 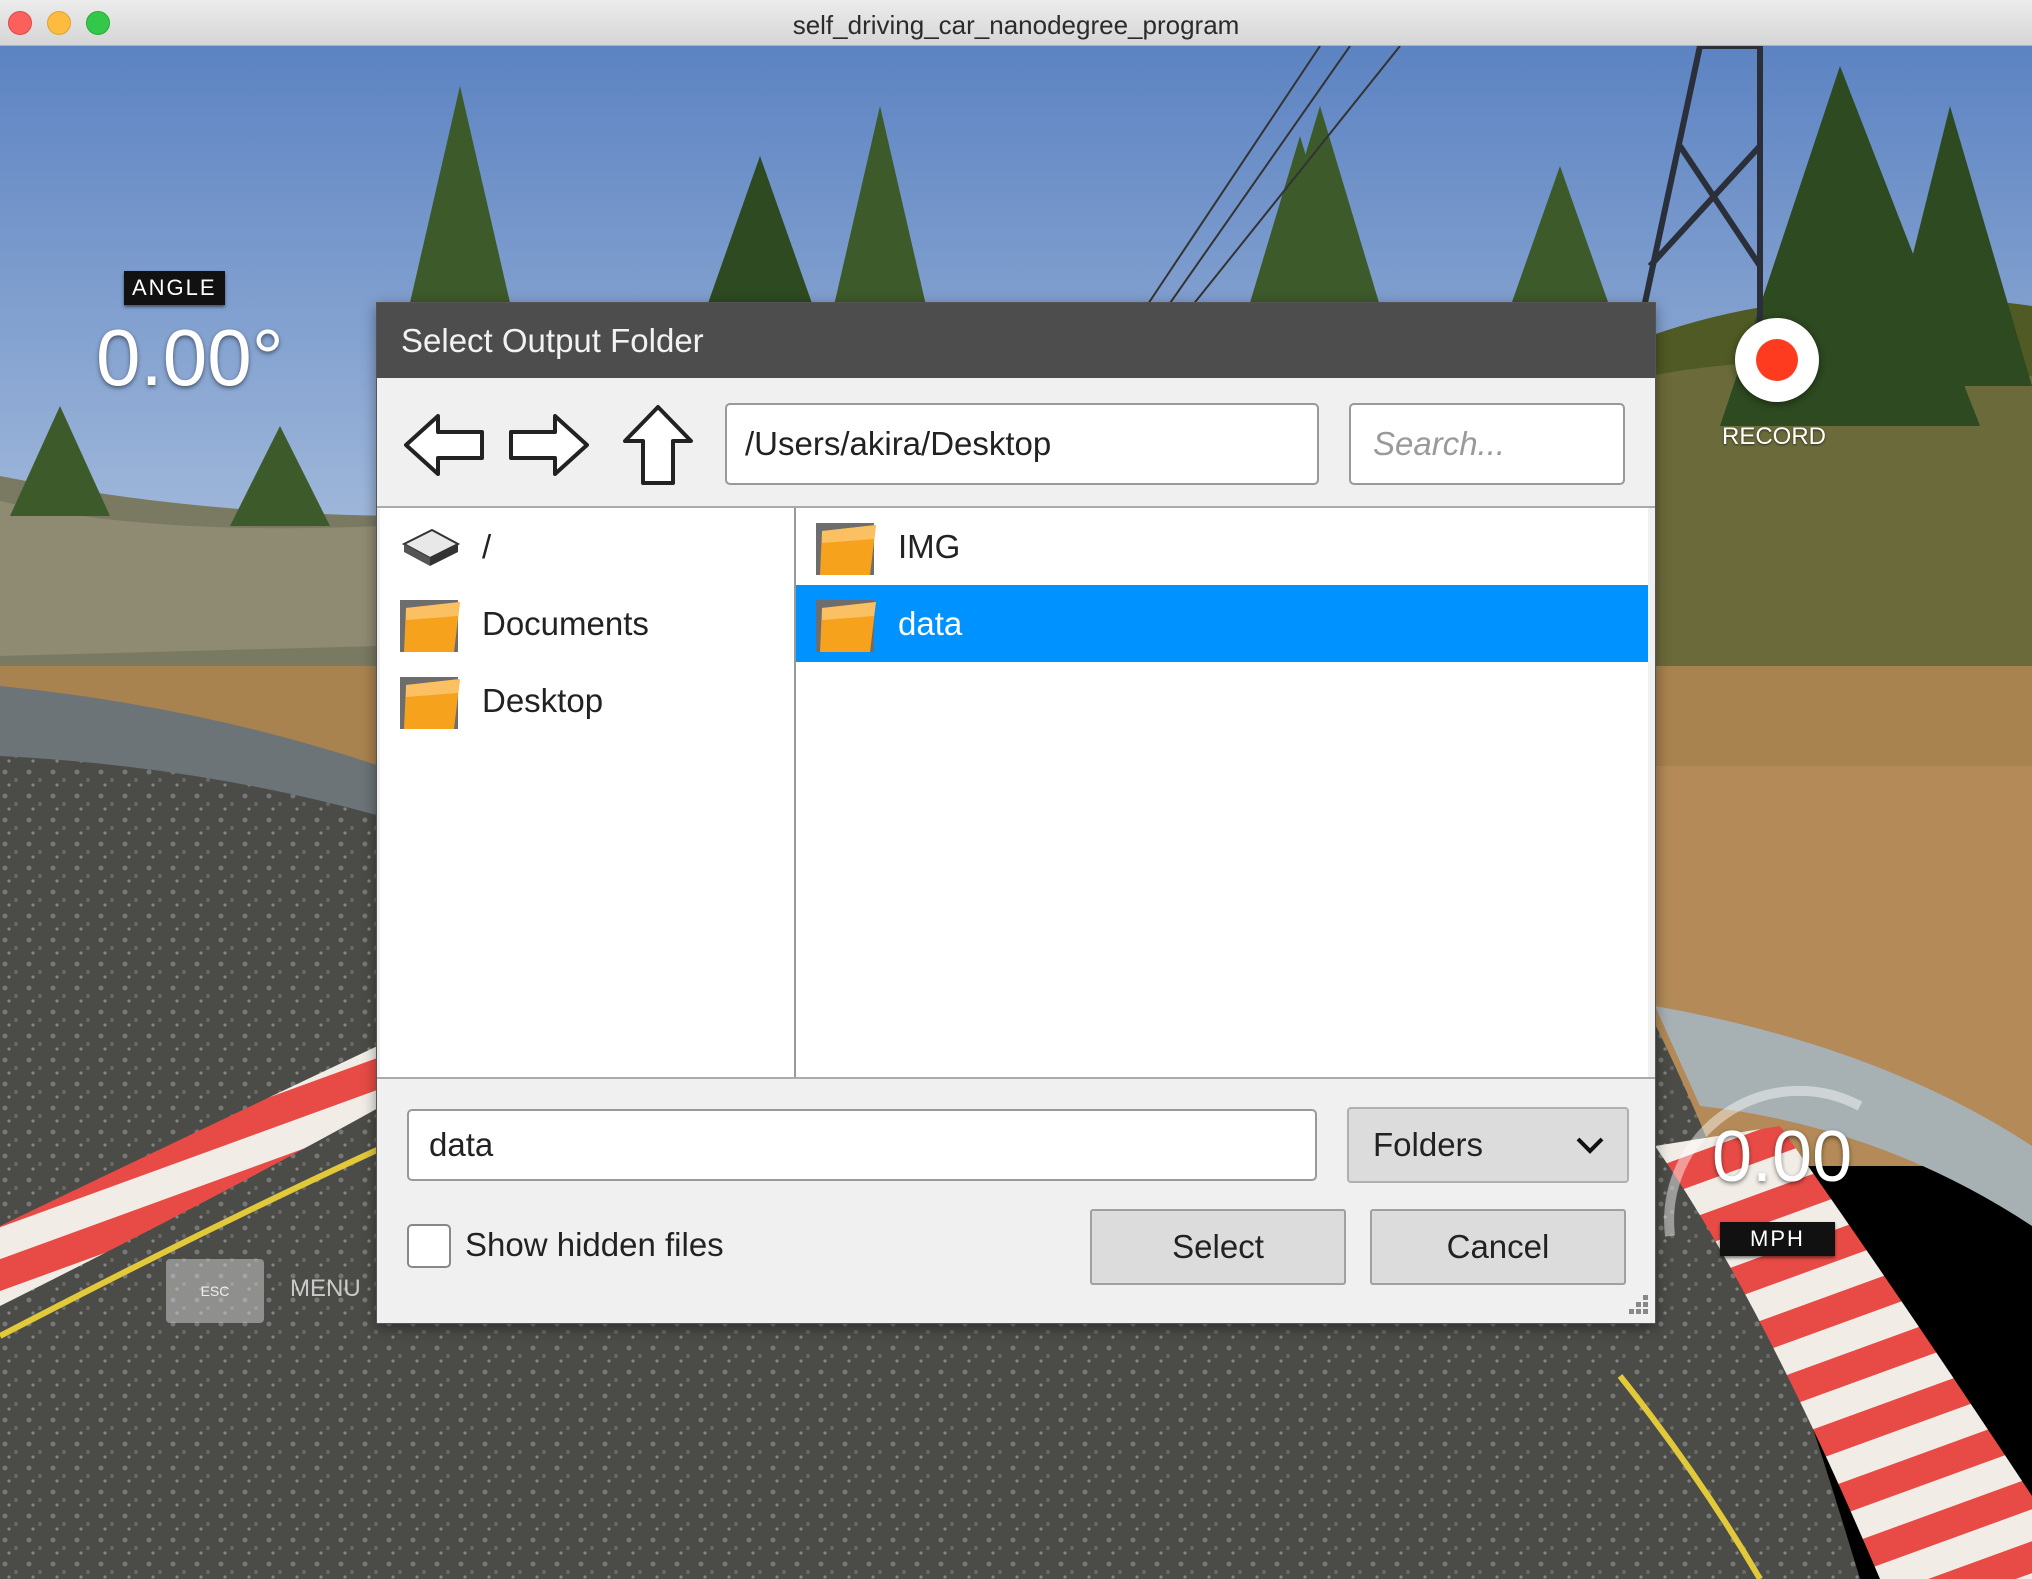 I want to click on up-folder-button, so click(x=658, y=445).